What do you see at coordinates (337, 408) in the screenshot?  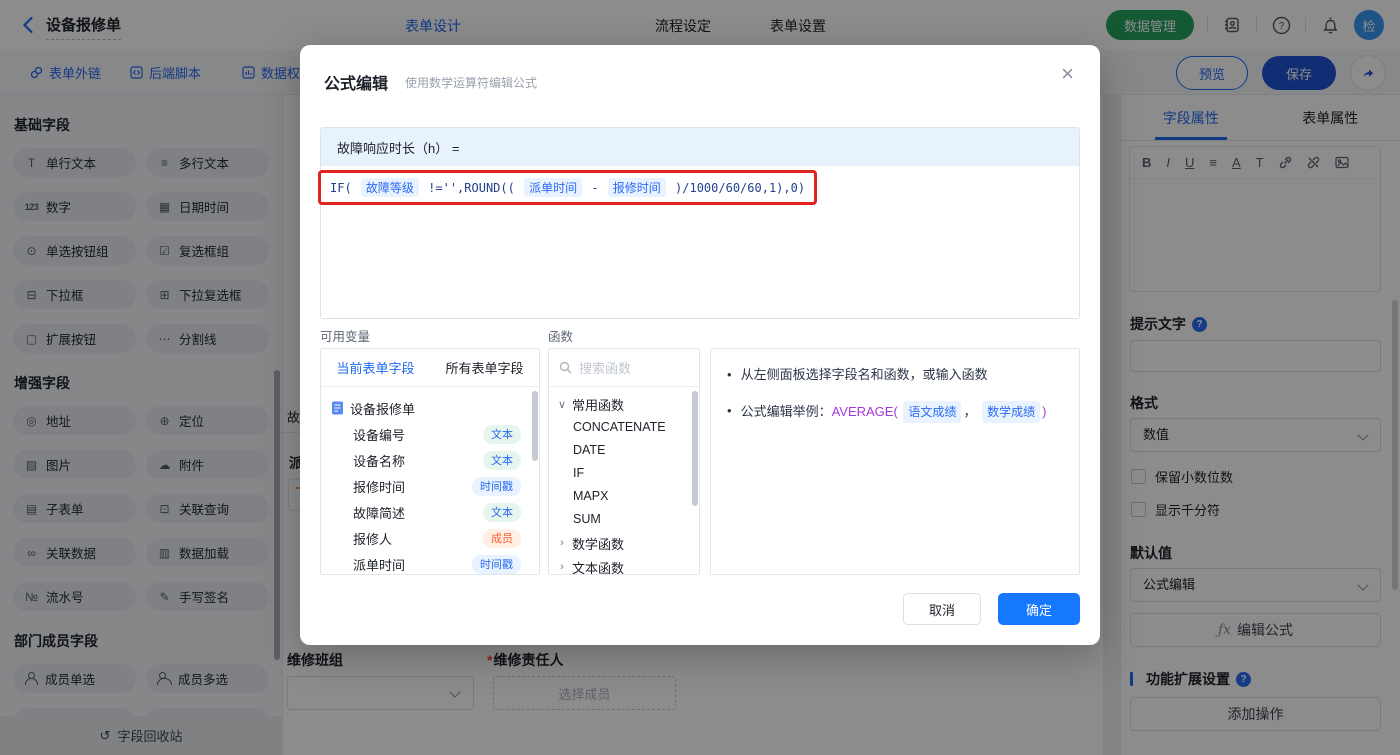 I see `document-icon` at bounding box center [337, 408].